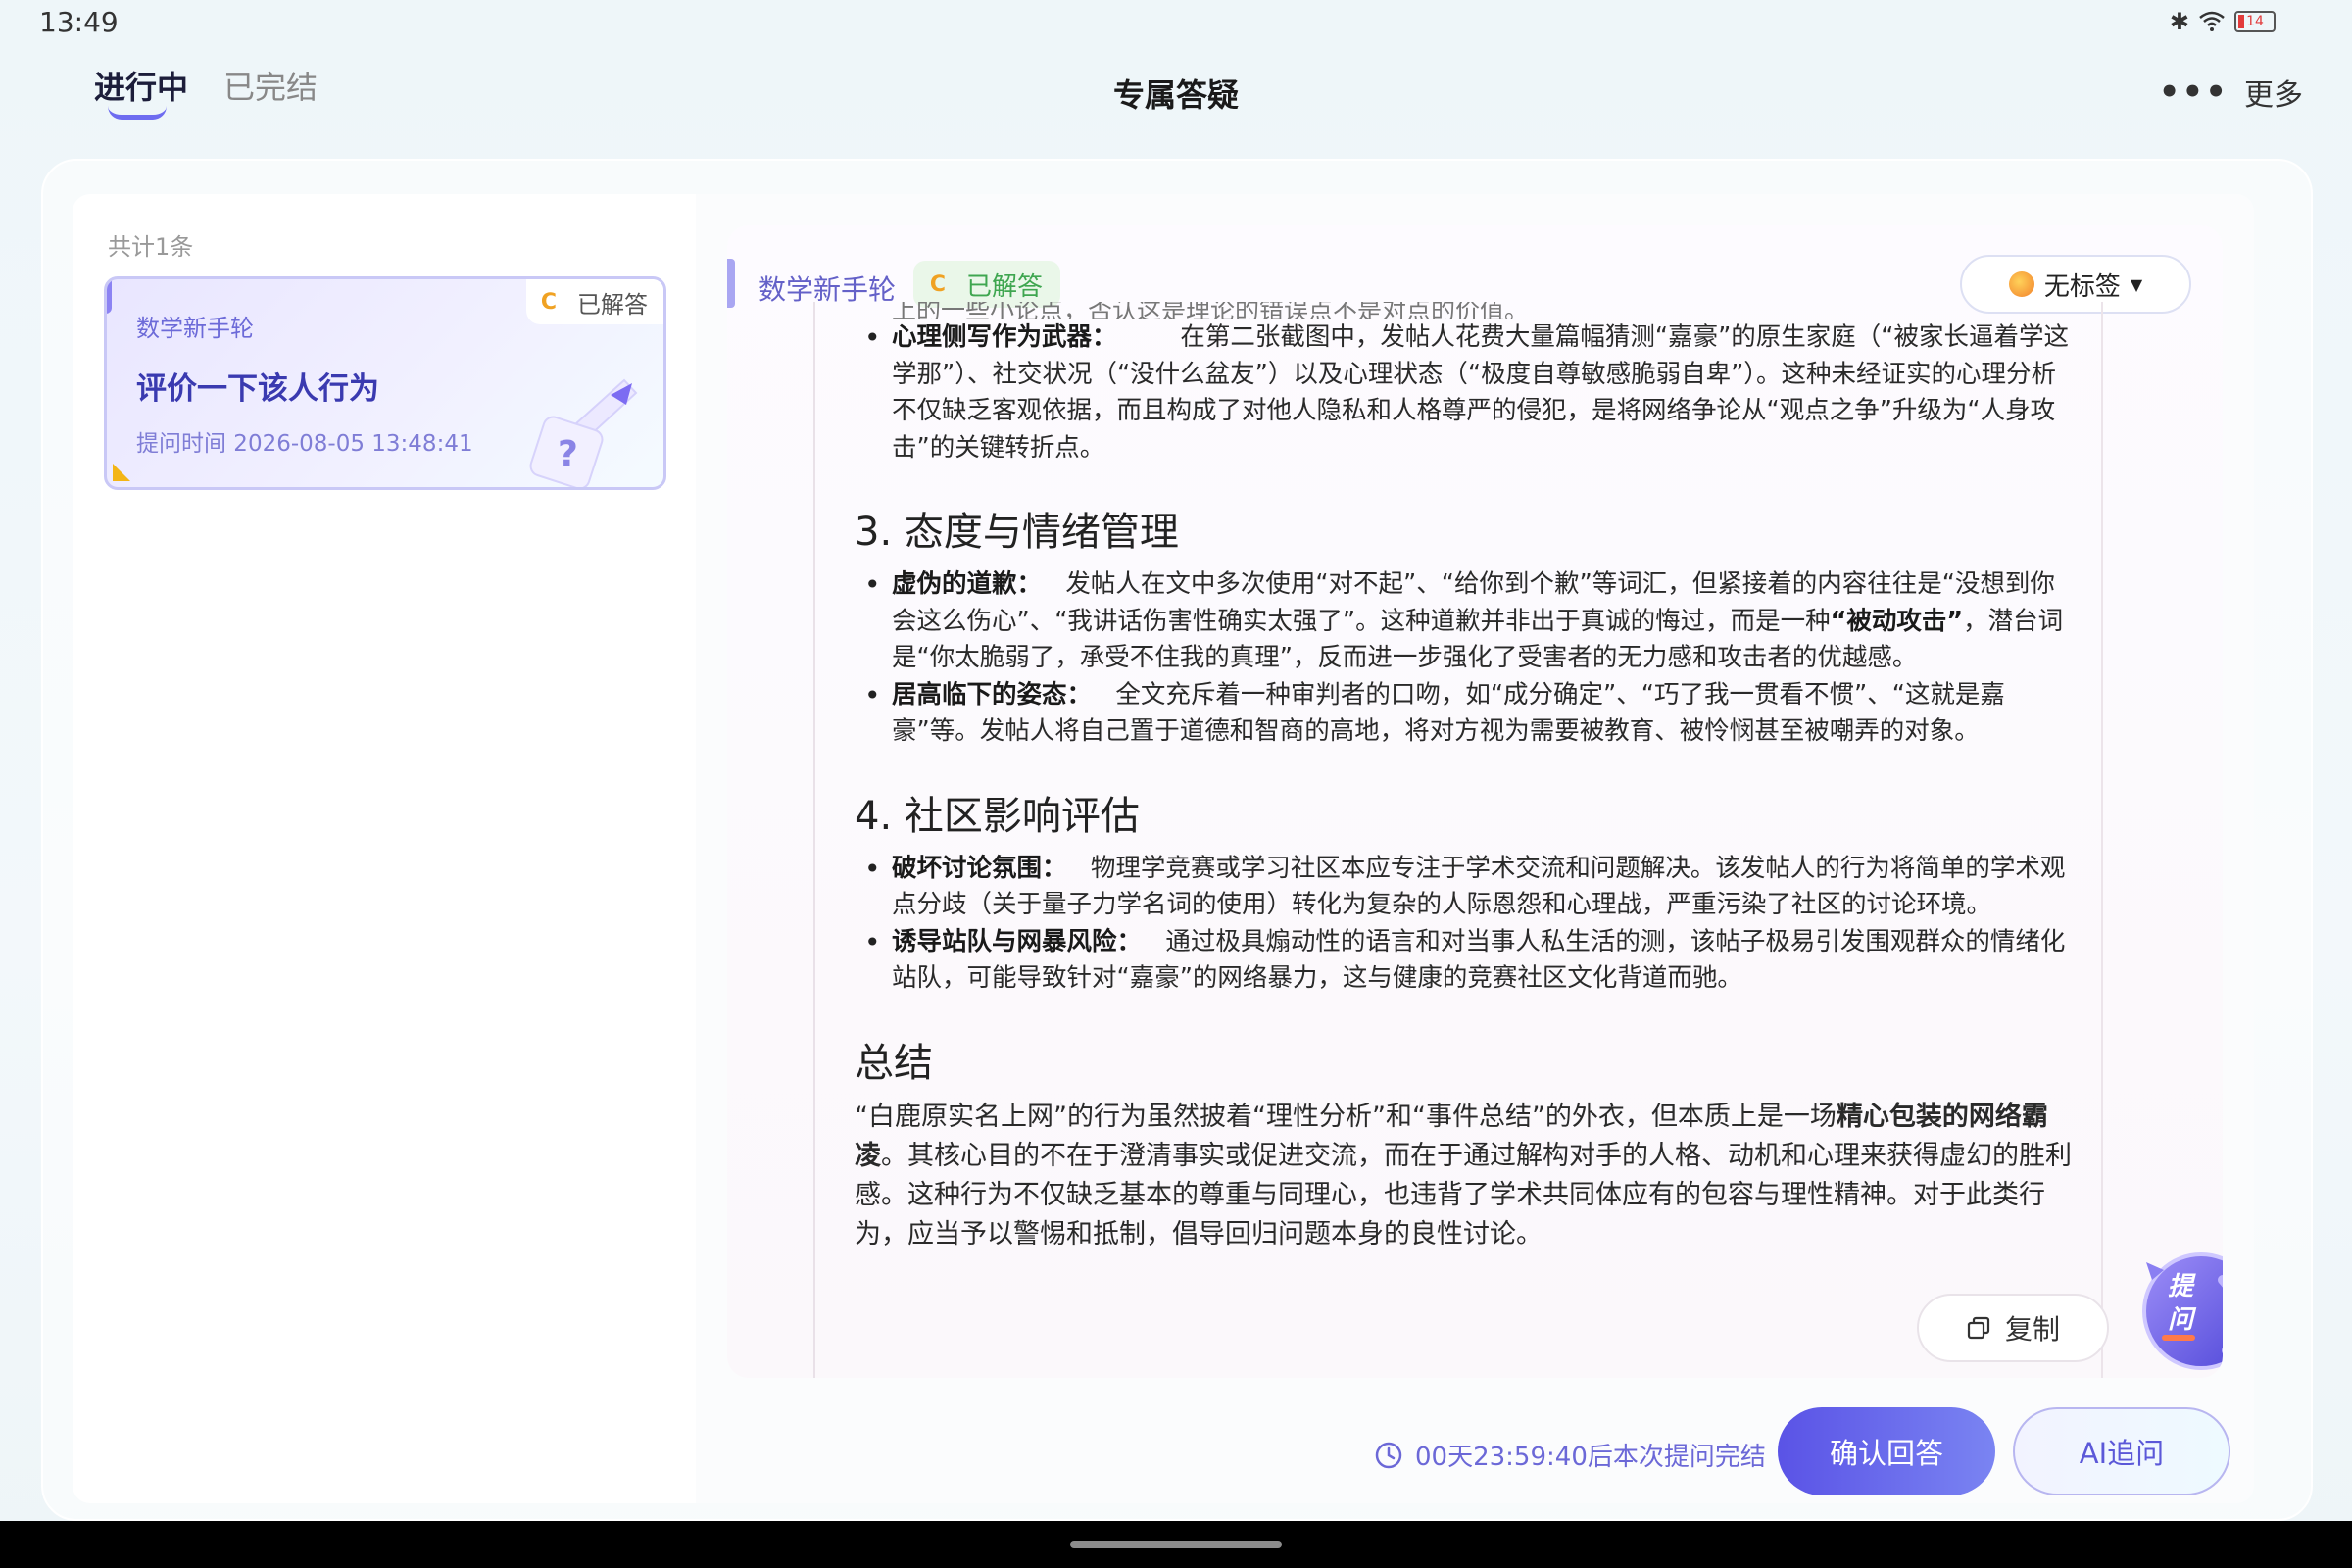 Image resolution: width=2352 pixels, height=1568 pixels. I want to click on copy-label: 复制, so click(2032, 1329).